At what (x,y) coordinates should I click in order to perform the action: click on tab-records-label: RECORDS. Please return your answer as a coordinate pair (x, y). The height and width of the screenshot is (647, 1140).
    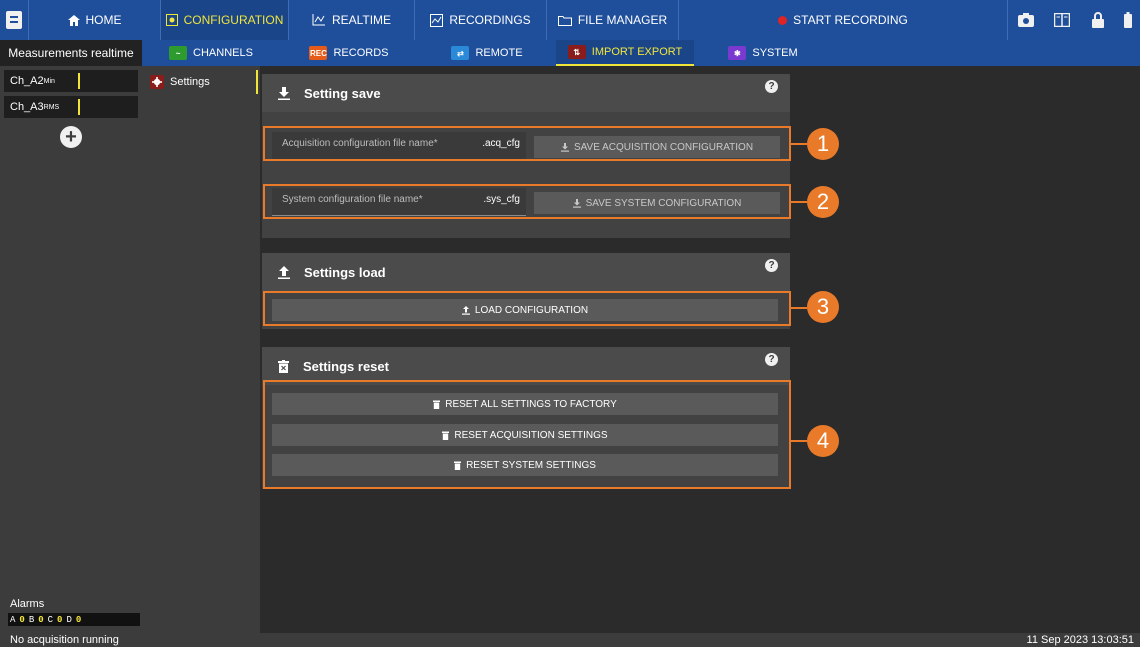
    Looking at the image, I should click on (361, 53).